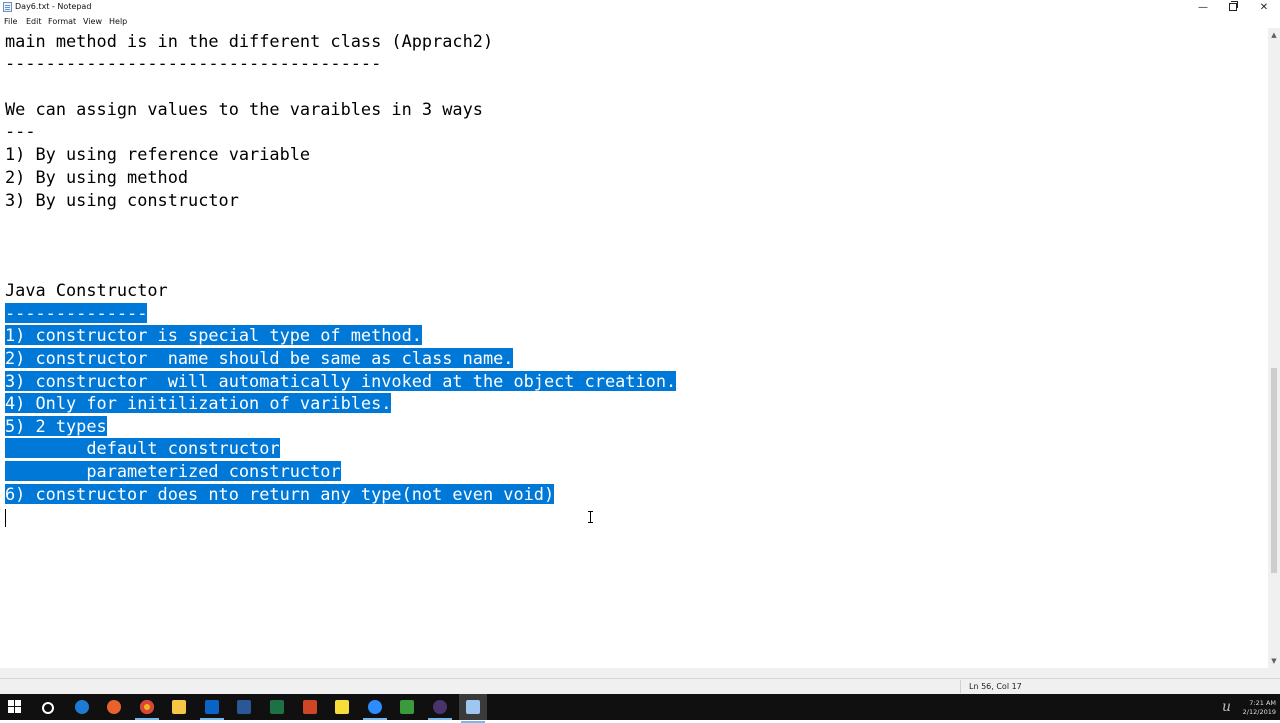 The width and height of the screenshot is (1280, 723). What do you see at coordinates (76, 313) in the screenshot?
I see `selected-text-line: --------------` at bounding box center [76, 313].